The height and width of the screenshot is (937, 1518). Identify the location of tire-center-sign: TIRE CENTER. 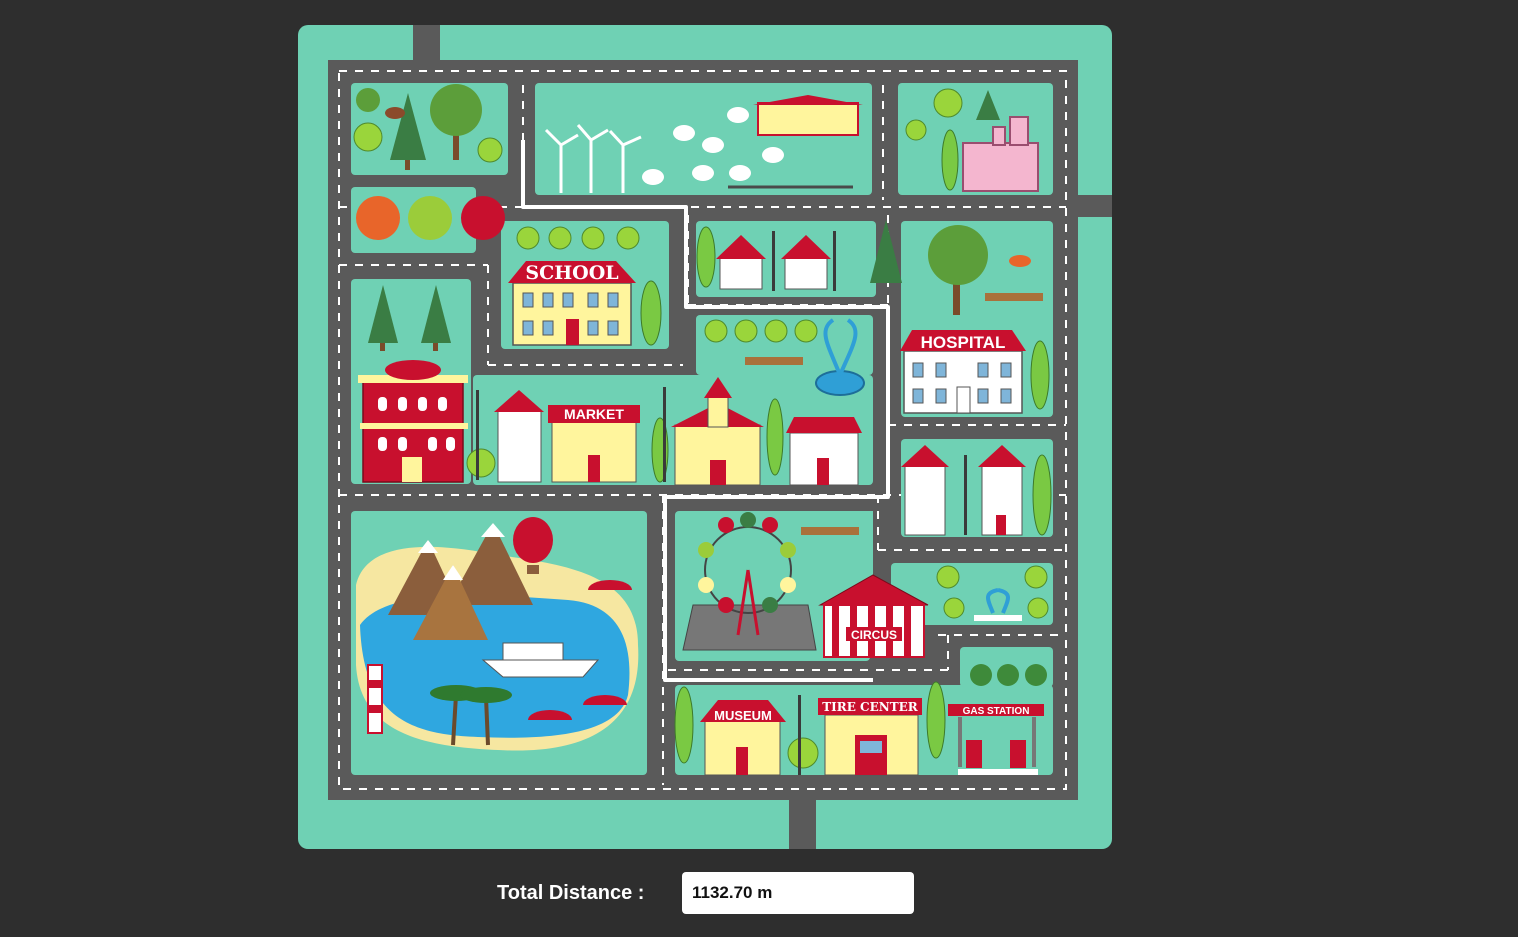
(870, 707).